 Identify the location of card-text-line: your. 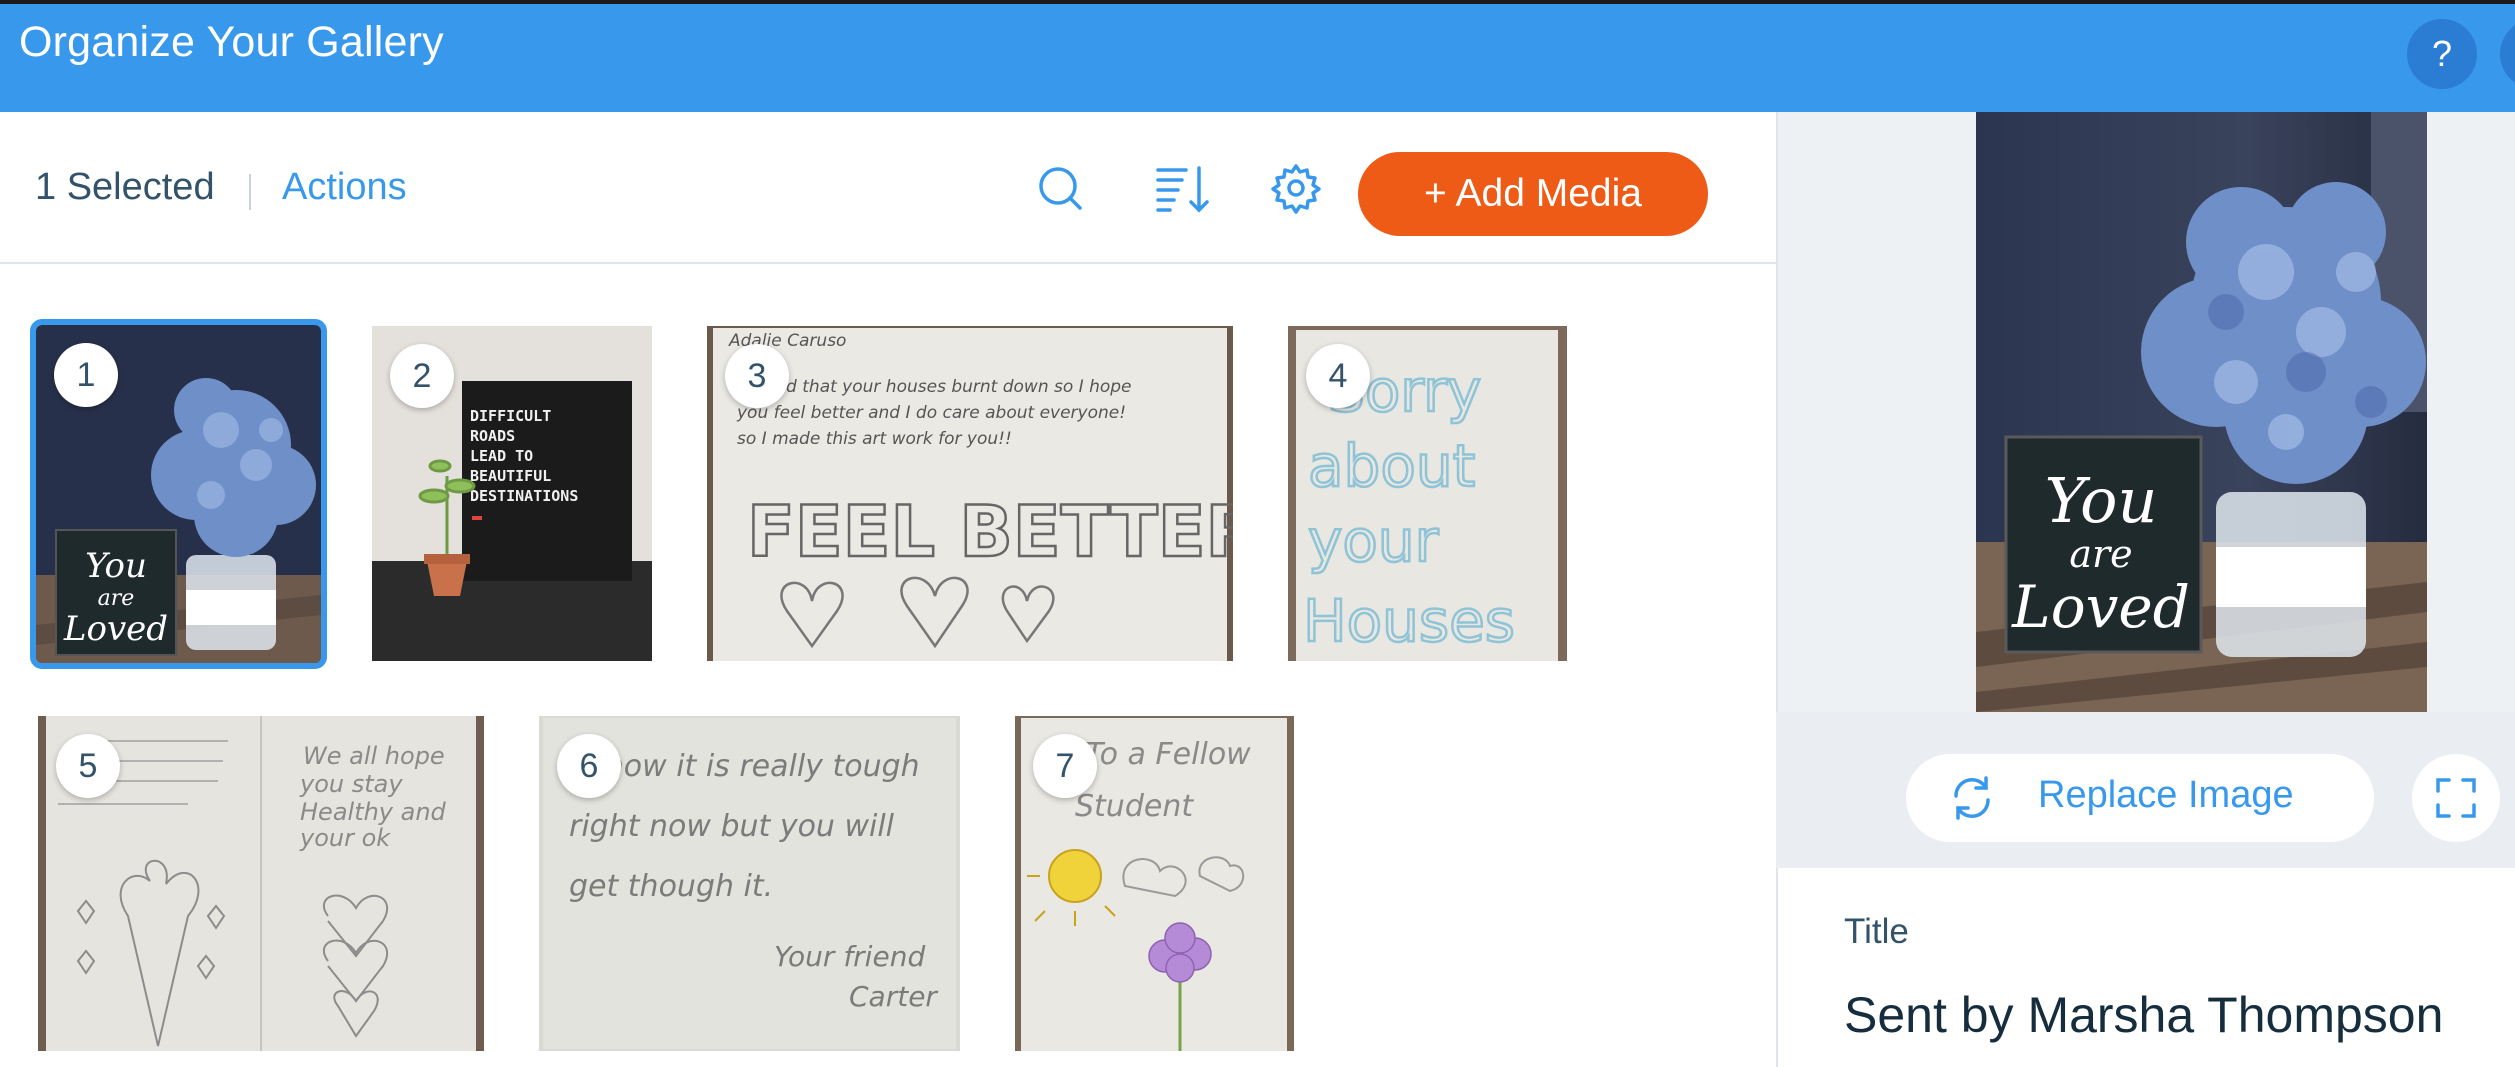
(1373, 541).